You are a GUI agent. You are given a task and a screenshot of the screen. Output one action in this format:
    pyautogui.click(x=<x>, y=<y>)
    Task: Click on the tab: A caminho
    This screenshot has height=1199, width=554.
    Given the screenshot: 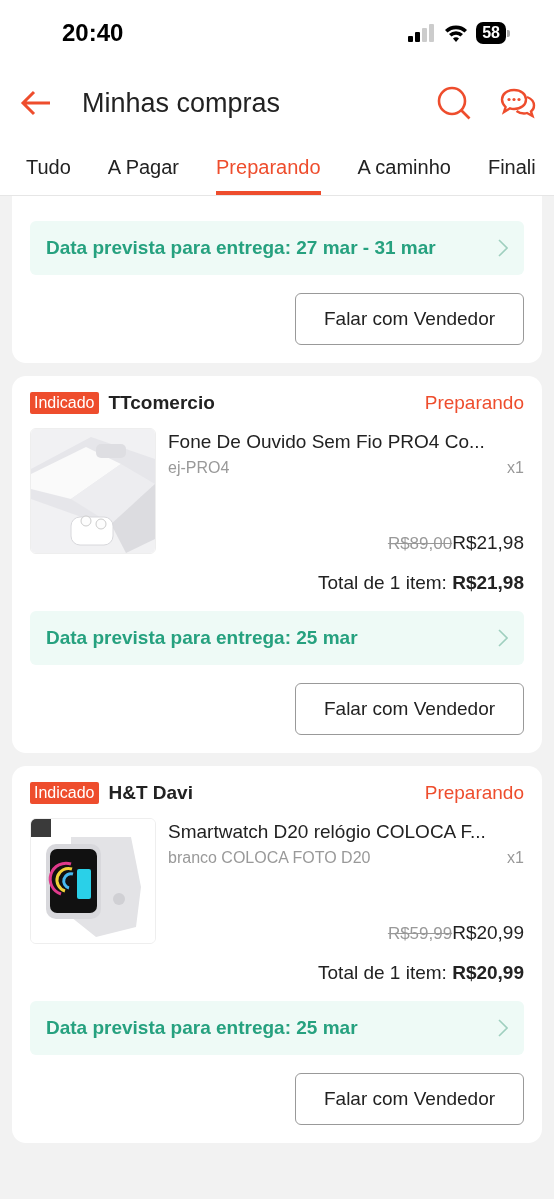 What is the action you would take?
    pyautogui.click(x=404, y=167)
    